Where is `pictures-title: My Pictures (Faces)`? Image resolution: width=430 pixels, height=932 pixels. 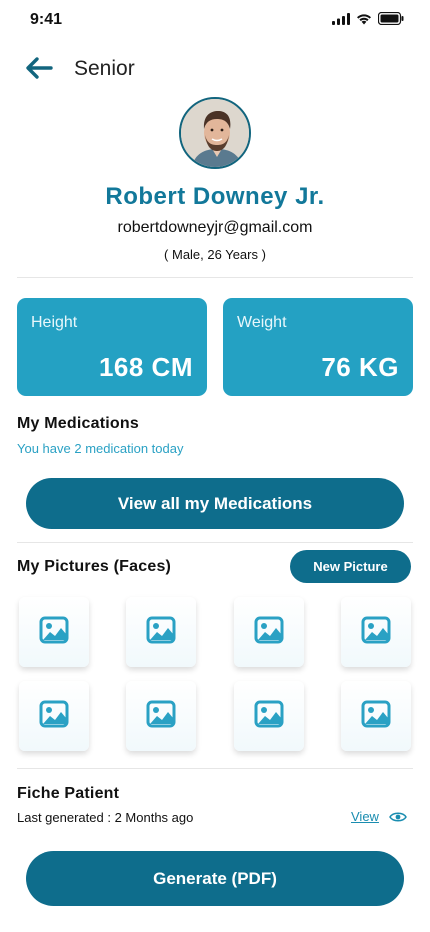 pictures-title: My Pictures (Faces) is located at coordinates (94, 566).